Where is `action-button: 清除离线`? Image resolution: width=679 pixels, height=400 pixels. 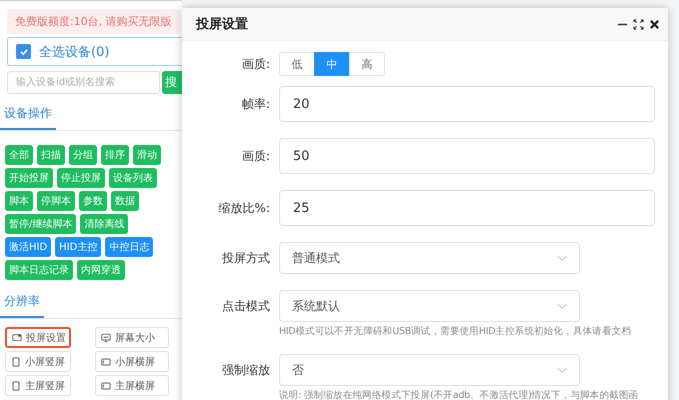
action-button: 清除离线 is located at coordinates (104, 224).